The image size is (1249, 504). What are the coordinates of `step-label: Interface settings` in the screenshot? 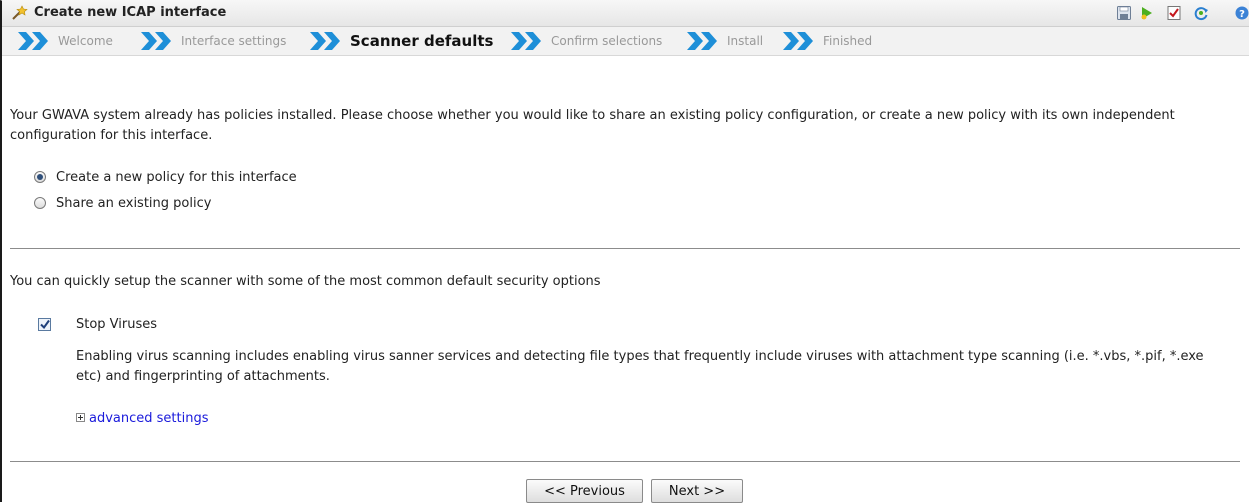 It's located at (234, 41).